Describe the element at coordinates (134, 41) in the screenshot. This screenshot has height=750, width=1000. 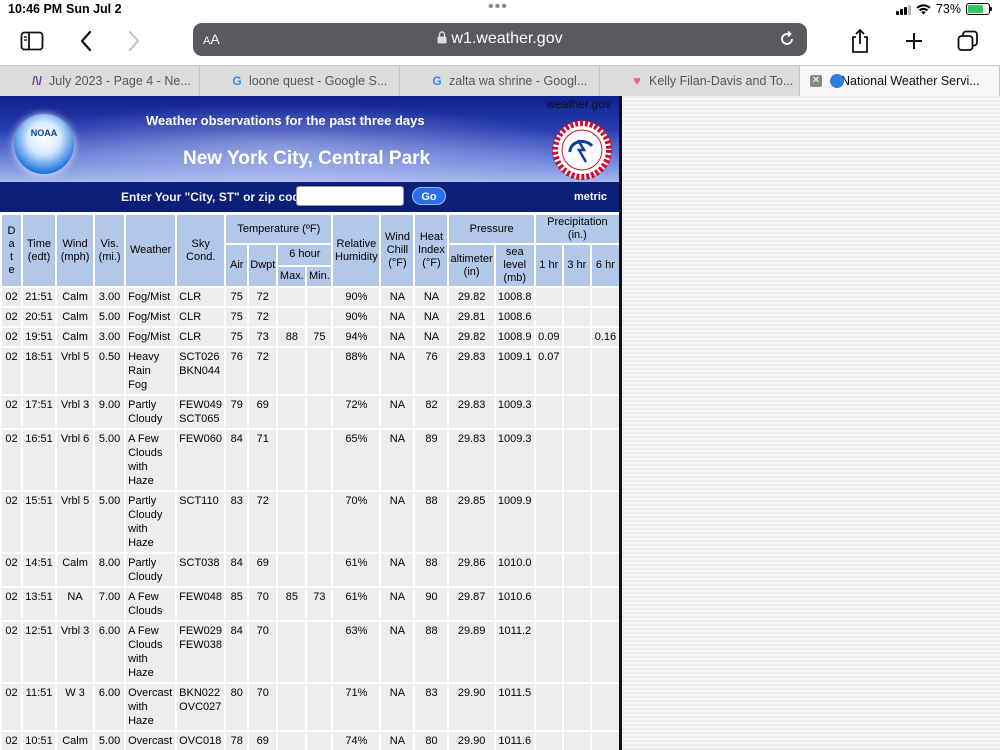
I see `forward-icon` at that location.